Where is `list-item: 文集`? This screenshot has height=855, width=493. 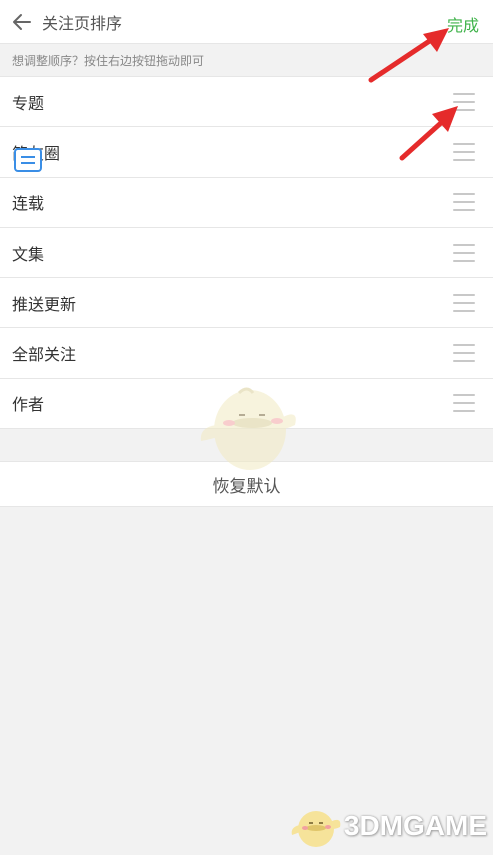
list-item: 文集 is located at coordinates (246, 253).